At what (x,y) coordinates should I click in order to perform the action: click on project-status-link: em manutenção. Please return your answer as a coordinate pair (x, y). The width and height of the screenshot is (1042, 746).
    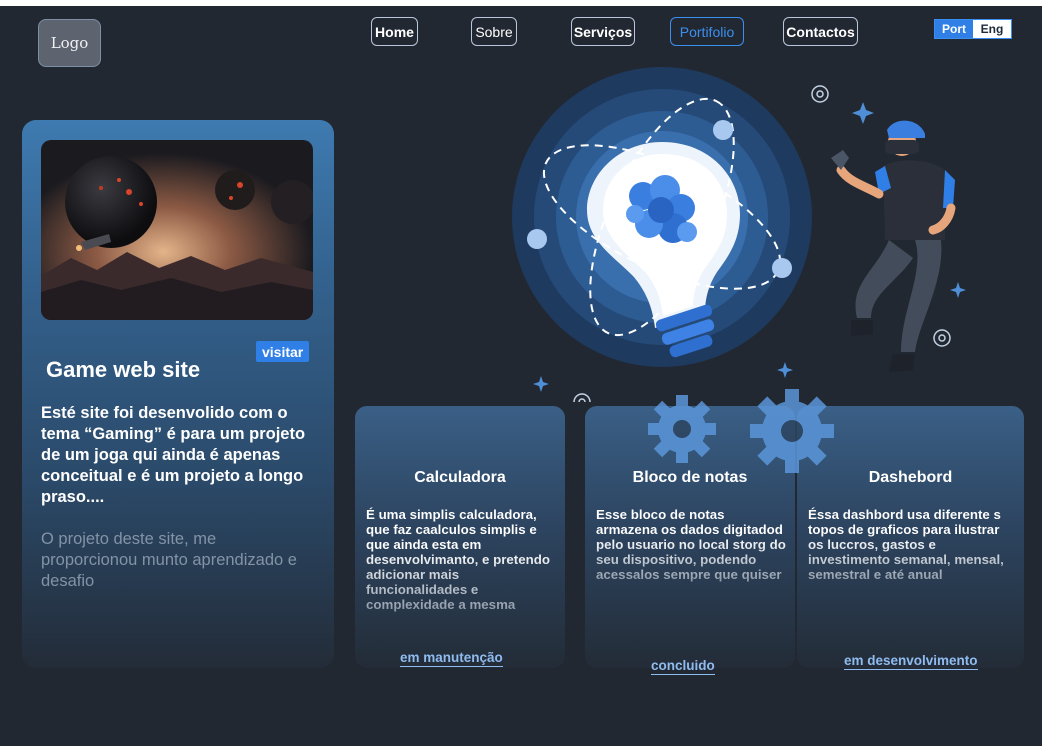
    Looking at the image, I should click on (451, 658).